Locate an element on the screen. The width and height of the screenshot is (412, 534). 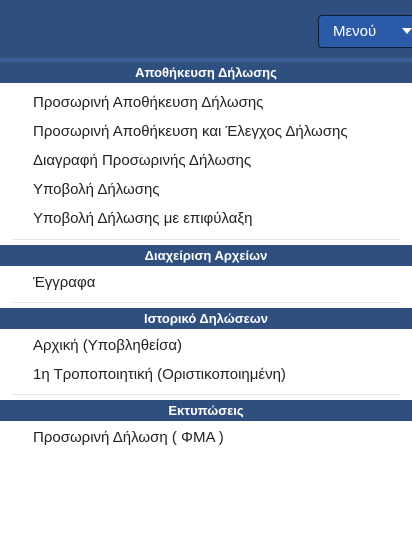
section-header-prints: Εκτυπώσεις is located at coordinates (206, 410).